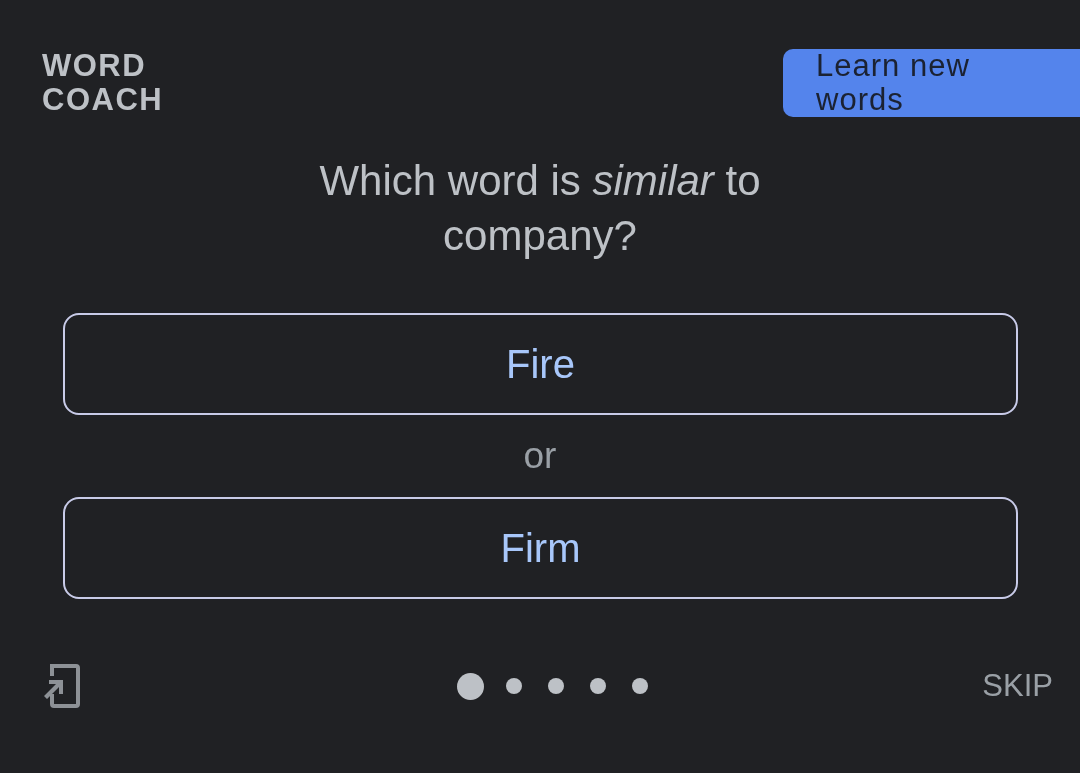 The height and width of the screenshot is (773, 1080). I want to click on or-label: or, so click(540, 456).